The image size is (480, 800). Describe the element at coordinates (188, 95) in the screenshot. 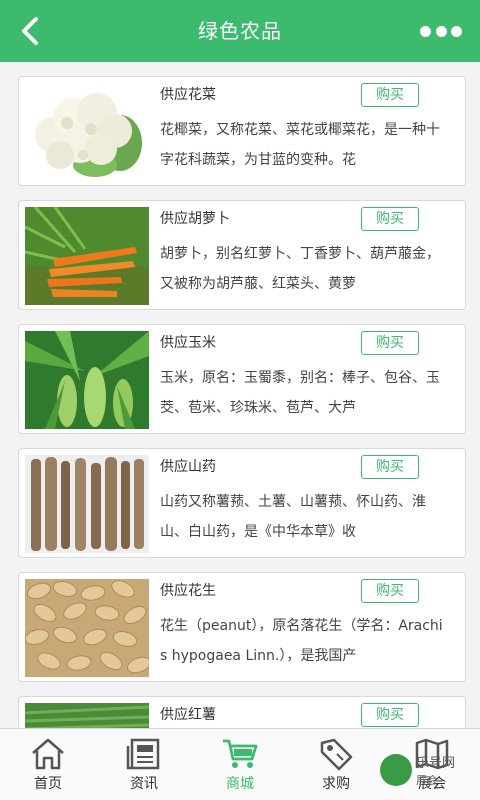

I see `product-name: 供应花菜` at that location.